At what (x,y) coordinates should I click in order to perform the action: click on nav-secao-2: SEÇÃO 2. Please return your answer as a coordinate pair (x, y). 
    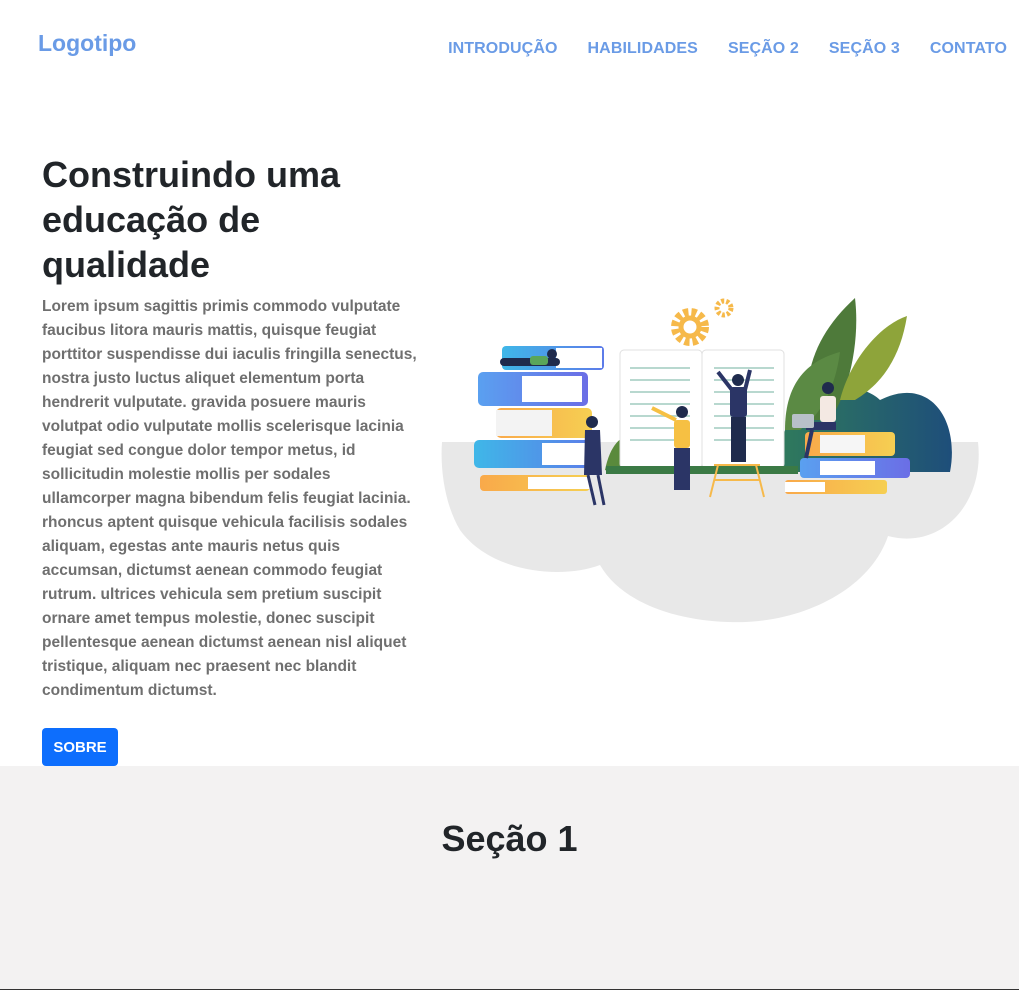
    Looking at the image, I should click on (763, 49).